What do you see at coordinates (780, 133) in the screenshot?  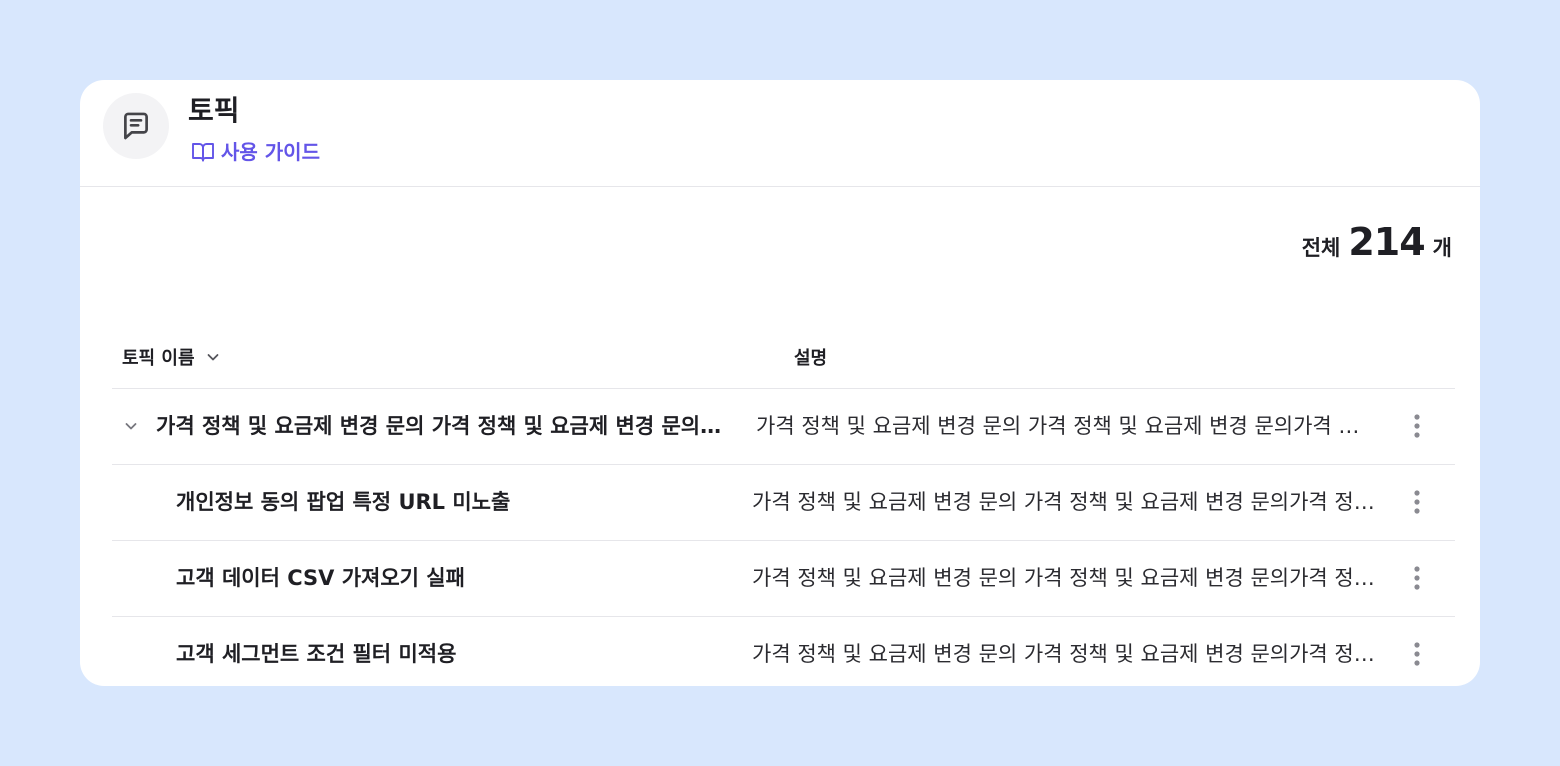 I see `panel-header: 토픽 사용 가이드` at bounding box center [780, 133].